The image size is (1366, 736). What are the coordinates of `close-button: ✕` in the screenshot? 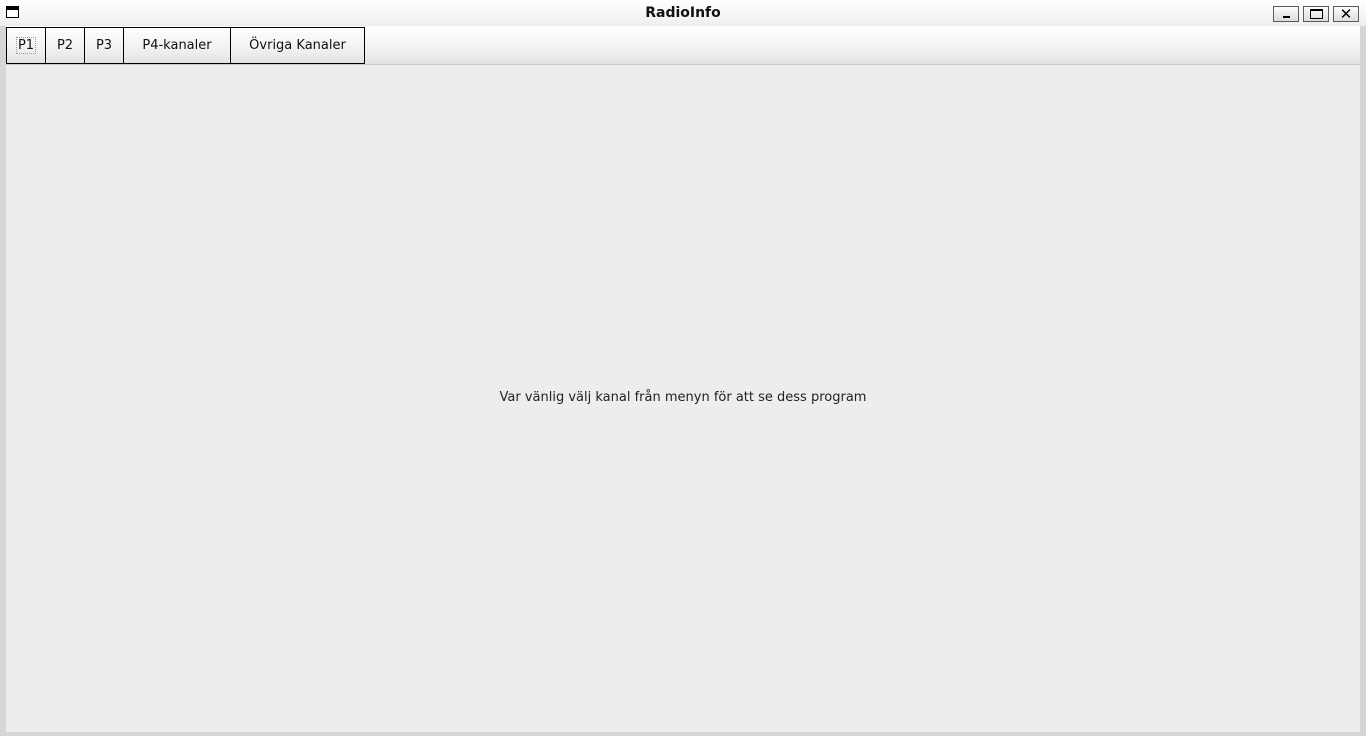 It's located at (1346, 14).